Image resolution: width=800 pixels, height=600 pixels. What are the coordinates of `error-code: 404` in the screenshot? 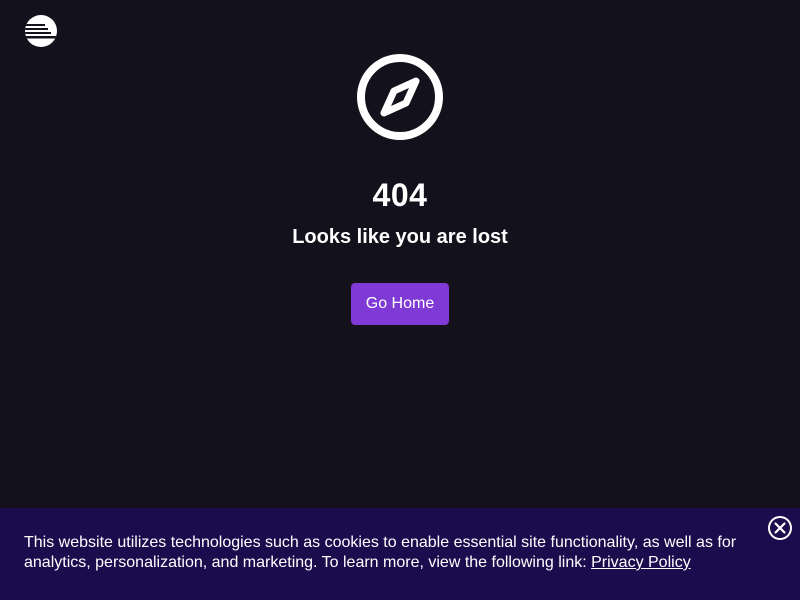 It's located at (400, 195).